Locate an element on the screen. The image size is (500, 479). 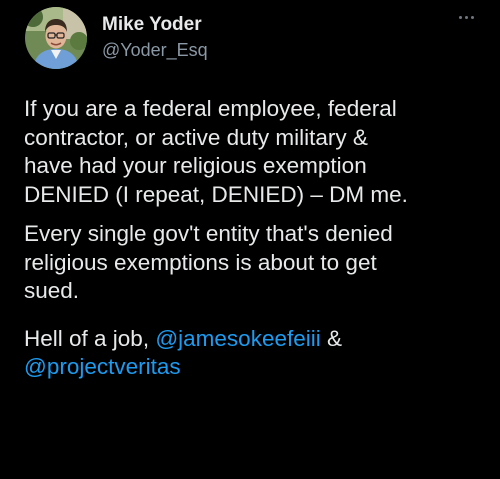
mention-link-projectveritas: @projectveritas is located at coordinates (102, 366).